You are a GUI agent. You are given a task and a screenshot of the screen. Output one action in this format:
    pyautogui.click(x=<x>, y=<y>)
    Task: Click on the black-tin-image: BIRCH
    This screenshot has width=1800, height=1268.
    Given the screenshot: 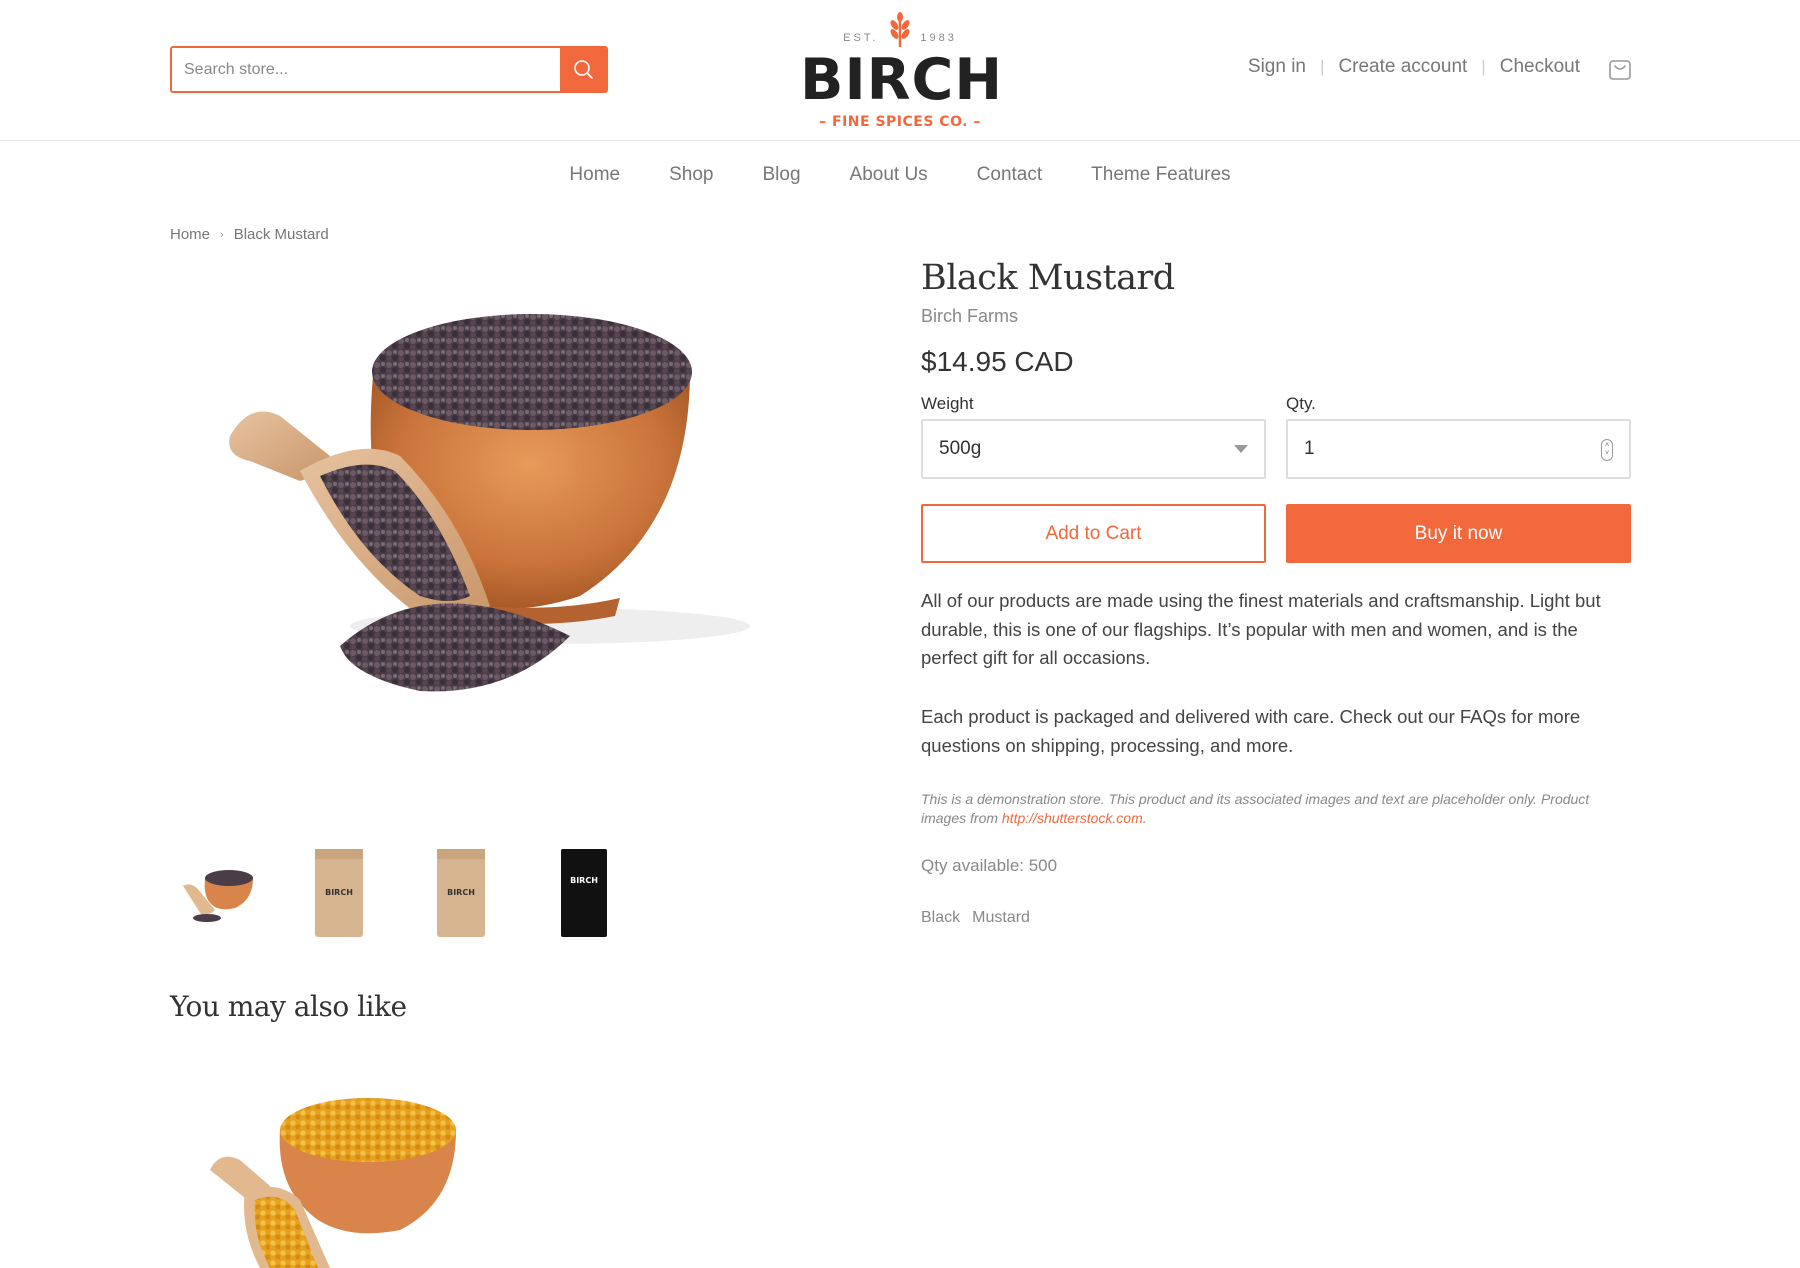 What is the action you would take?
    pyautogui.click(x=584, y=893)
    